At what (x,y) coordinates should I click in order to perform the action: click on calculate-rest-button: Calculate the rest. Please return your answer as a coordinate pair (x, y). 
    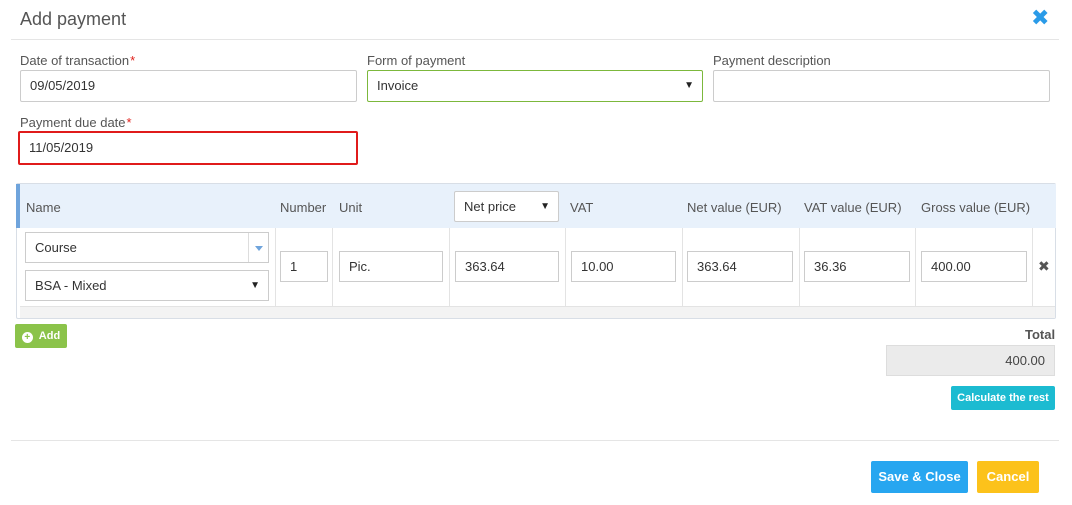
    Looking at the image, I should click on (1003, 398).